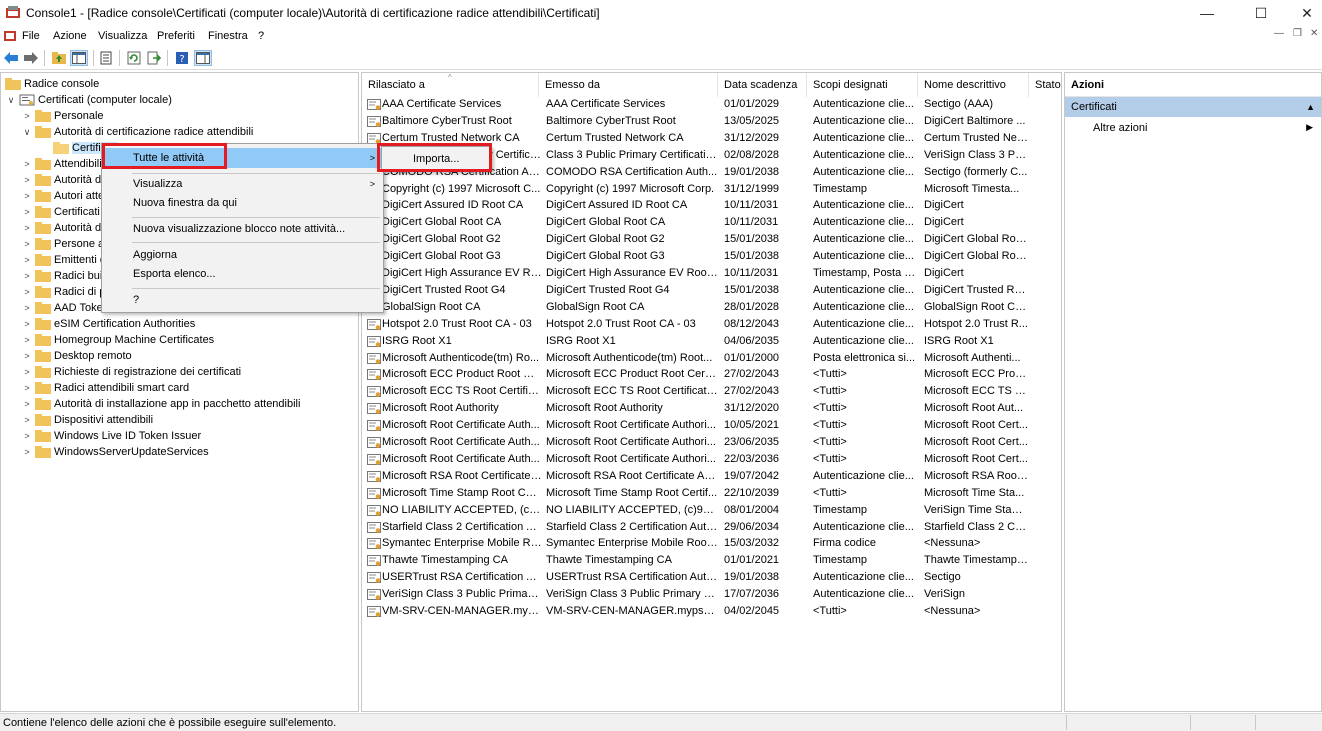 Image resolution: width=1322 pixels, height=731 pixels. Describe the element at coordinates (59, 58) in the screenshot. I see `up-one-level-button` at that location.